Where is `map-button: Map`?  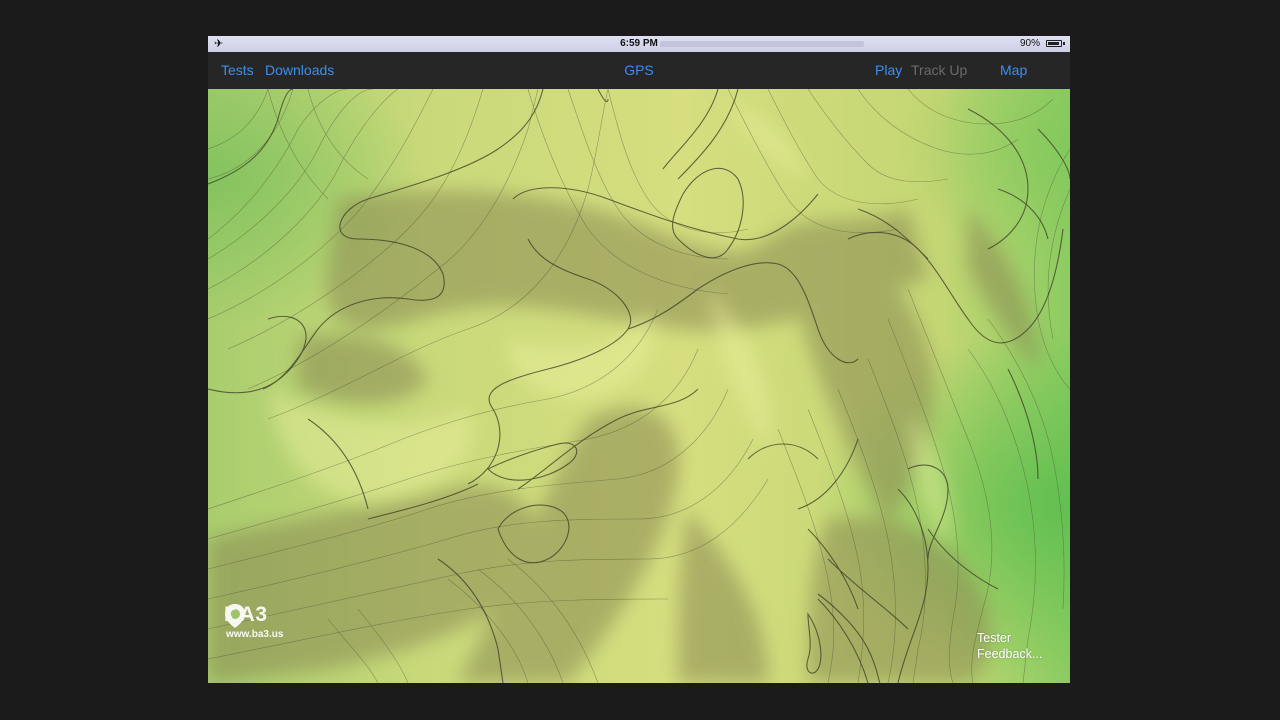
map-button: Map is located at coordinates (1013, 70).